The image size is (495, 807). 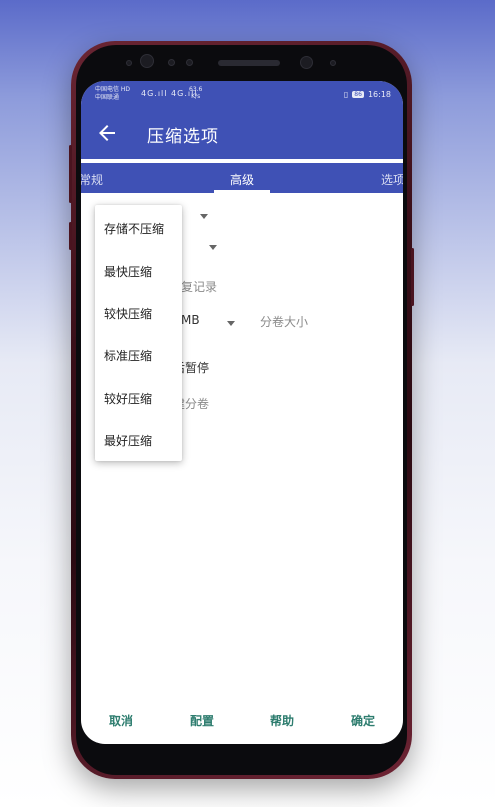 I want to click on clock: 16:18, so click(x=379, y=94).